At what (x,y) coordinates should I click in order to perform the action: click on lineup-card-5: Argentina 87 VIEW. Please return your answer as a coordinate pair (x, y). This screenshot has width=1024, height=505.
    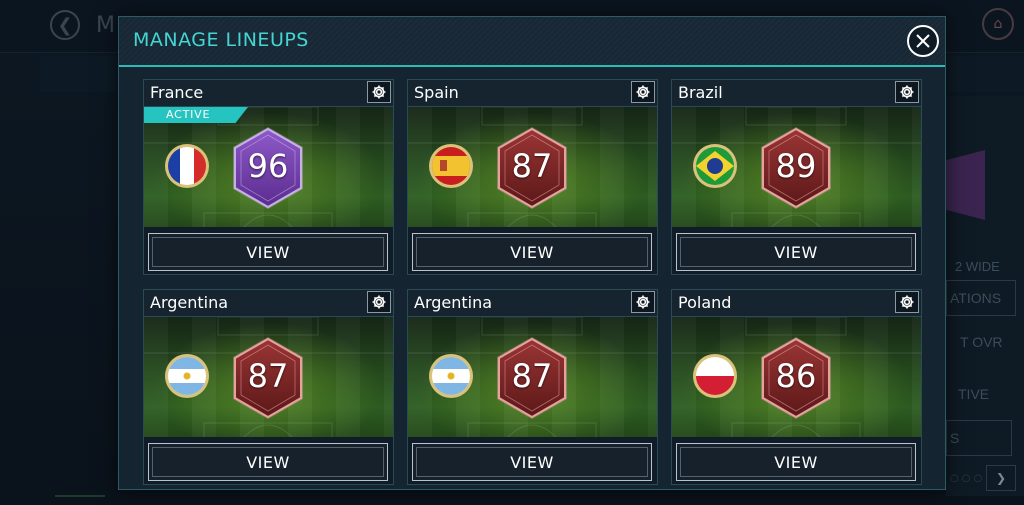
    Looking at the image, I should click on (532, 387).